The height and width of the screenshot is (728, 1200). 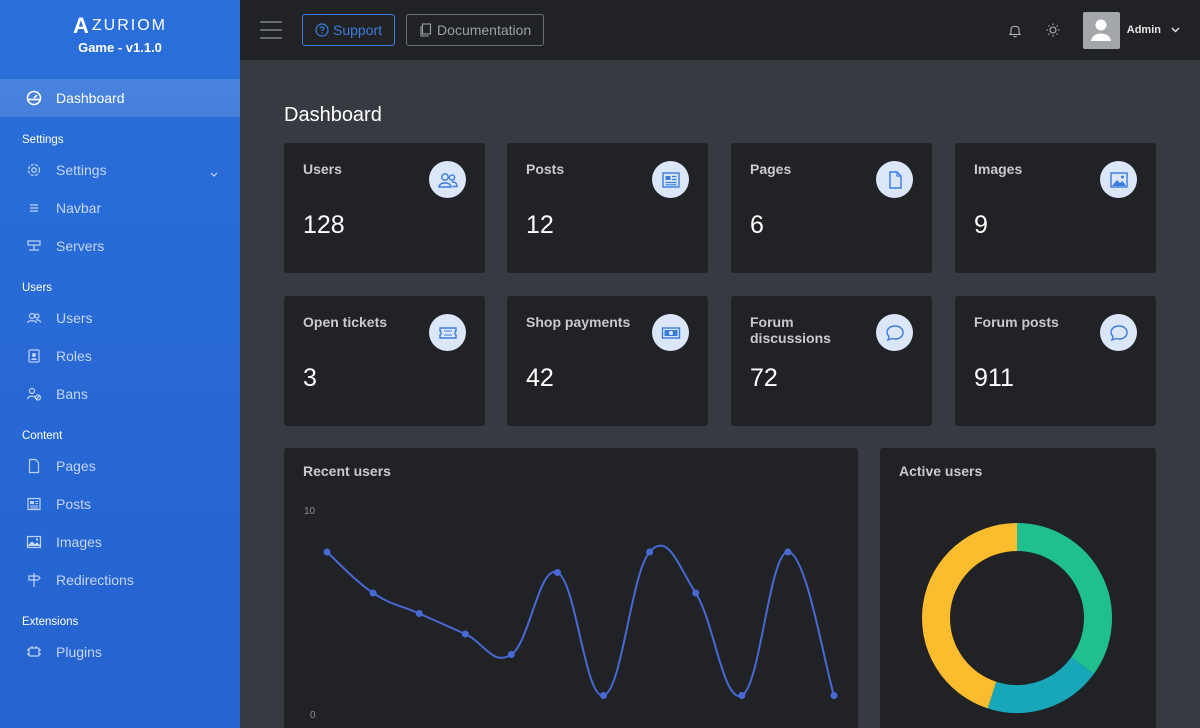 What do you see at coordinates (345, 322) in the screenshot?
I see `stat-label: Open tickets` at bounding box center [345, 322].